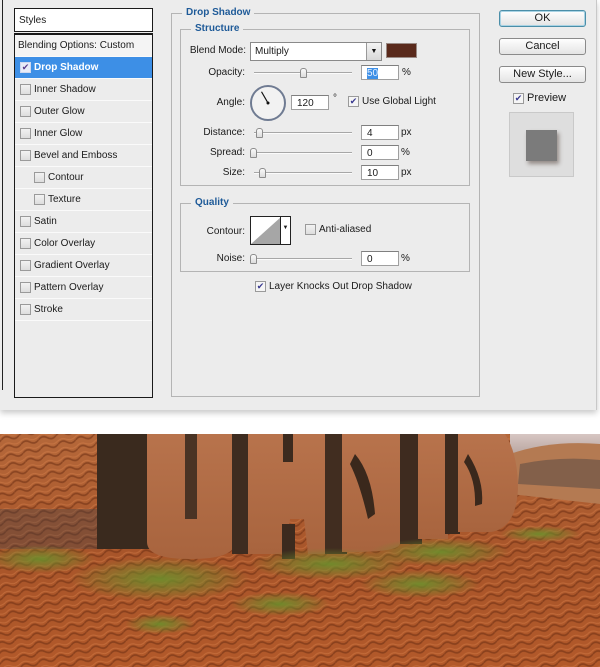 The height and width of the screenshot is (667, 600). Describe the element at coordinates (253, 153) in the screenshot. I see `spread-slider-thumb` at that location.